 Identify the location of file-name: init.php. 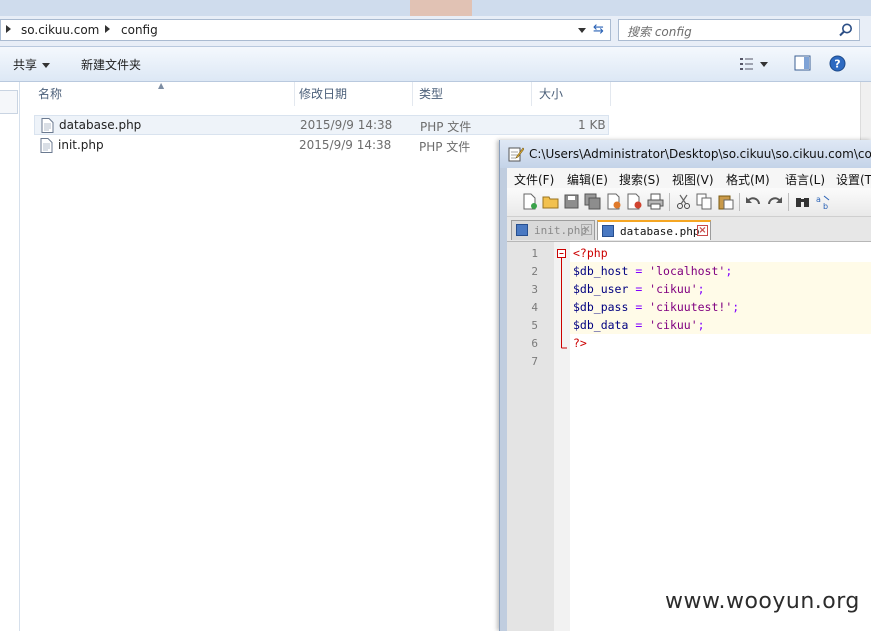
(81, 145).